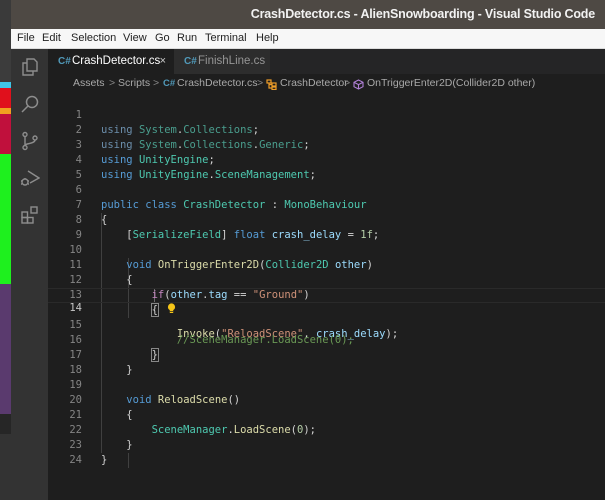 Image resolution: width=605 pixels, height=500 pixels. What do you see at coordinates (163, 61) in the screenshot?
I see `close-icon: ×` at bounding box center [163, 61].